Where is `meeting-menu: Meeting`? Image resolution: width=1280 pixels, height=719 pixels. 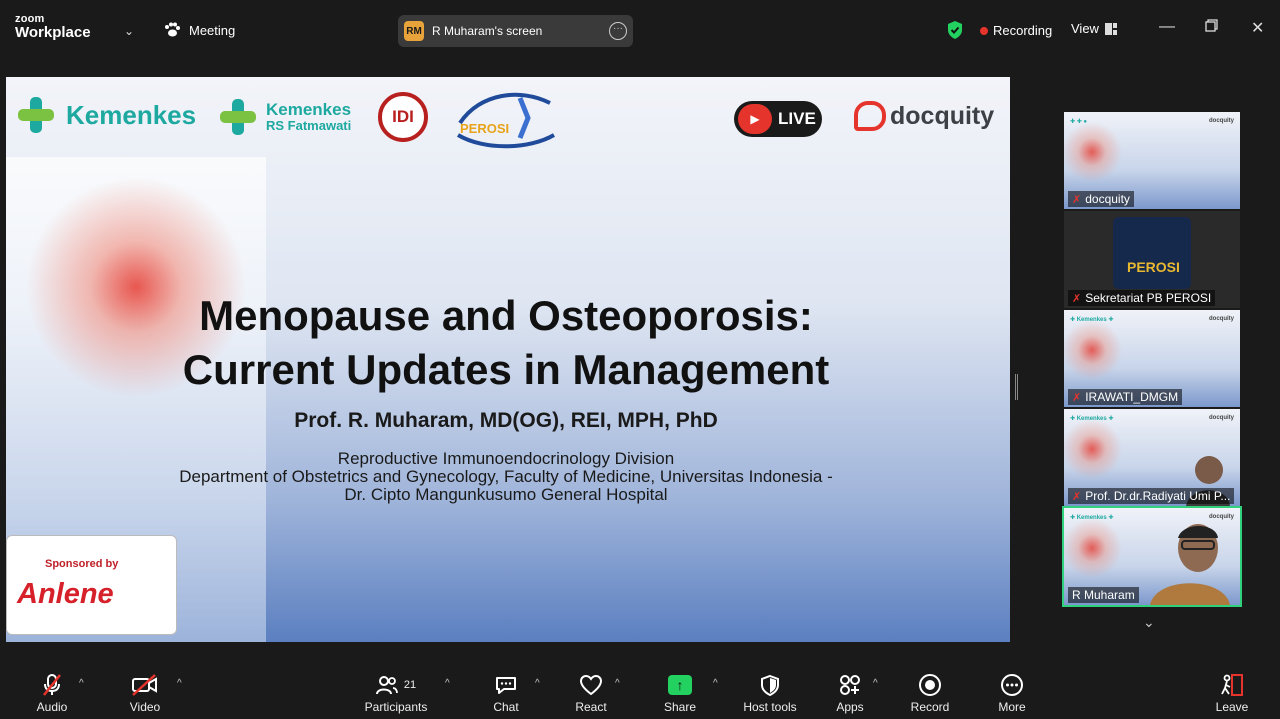 meeting-menu: Meeting is located at coordinates (199, 30).